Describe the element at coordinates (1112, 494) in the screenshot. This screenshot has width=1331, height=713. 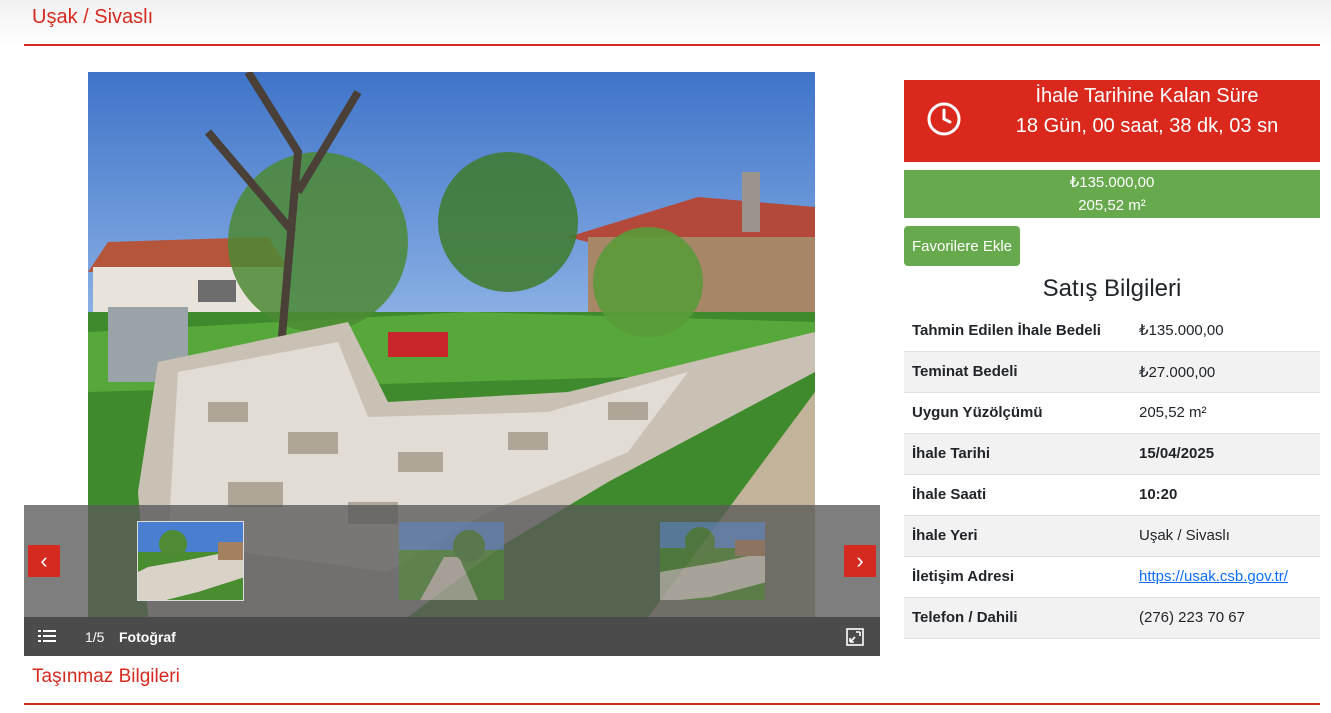
I see `table-row: İhale Saati 10:20` at that location.